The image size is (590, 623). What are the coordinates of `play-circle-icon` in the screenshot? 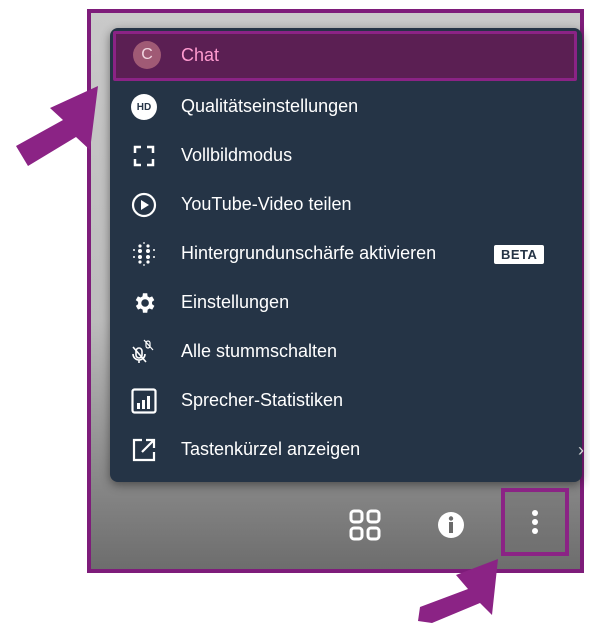 It's located at (144, 205).